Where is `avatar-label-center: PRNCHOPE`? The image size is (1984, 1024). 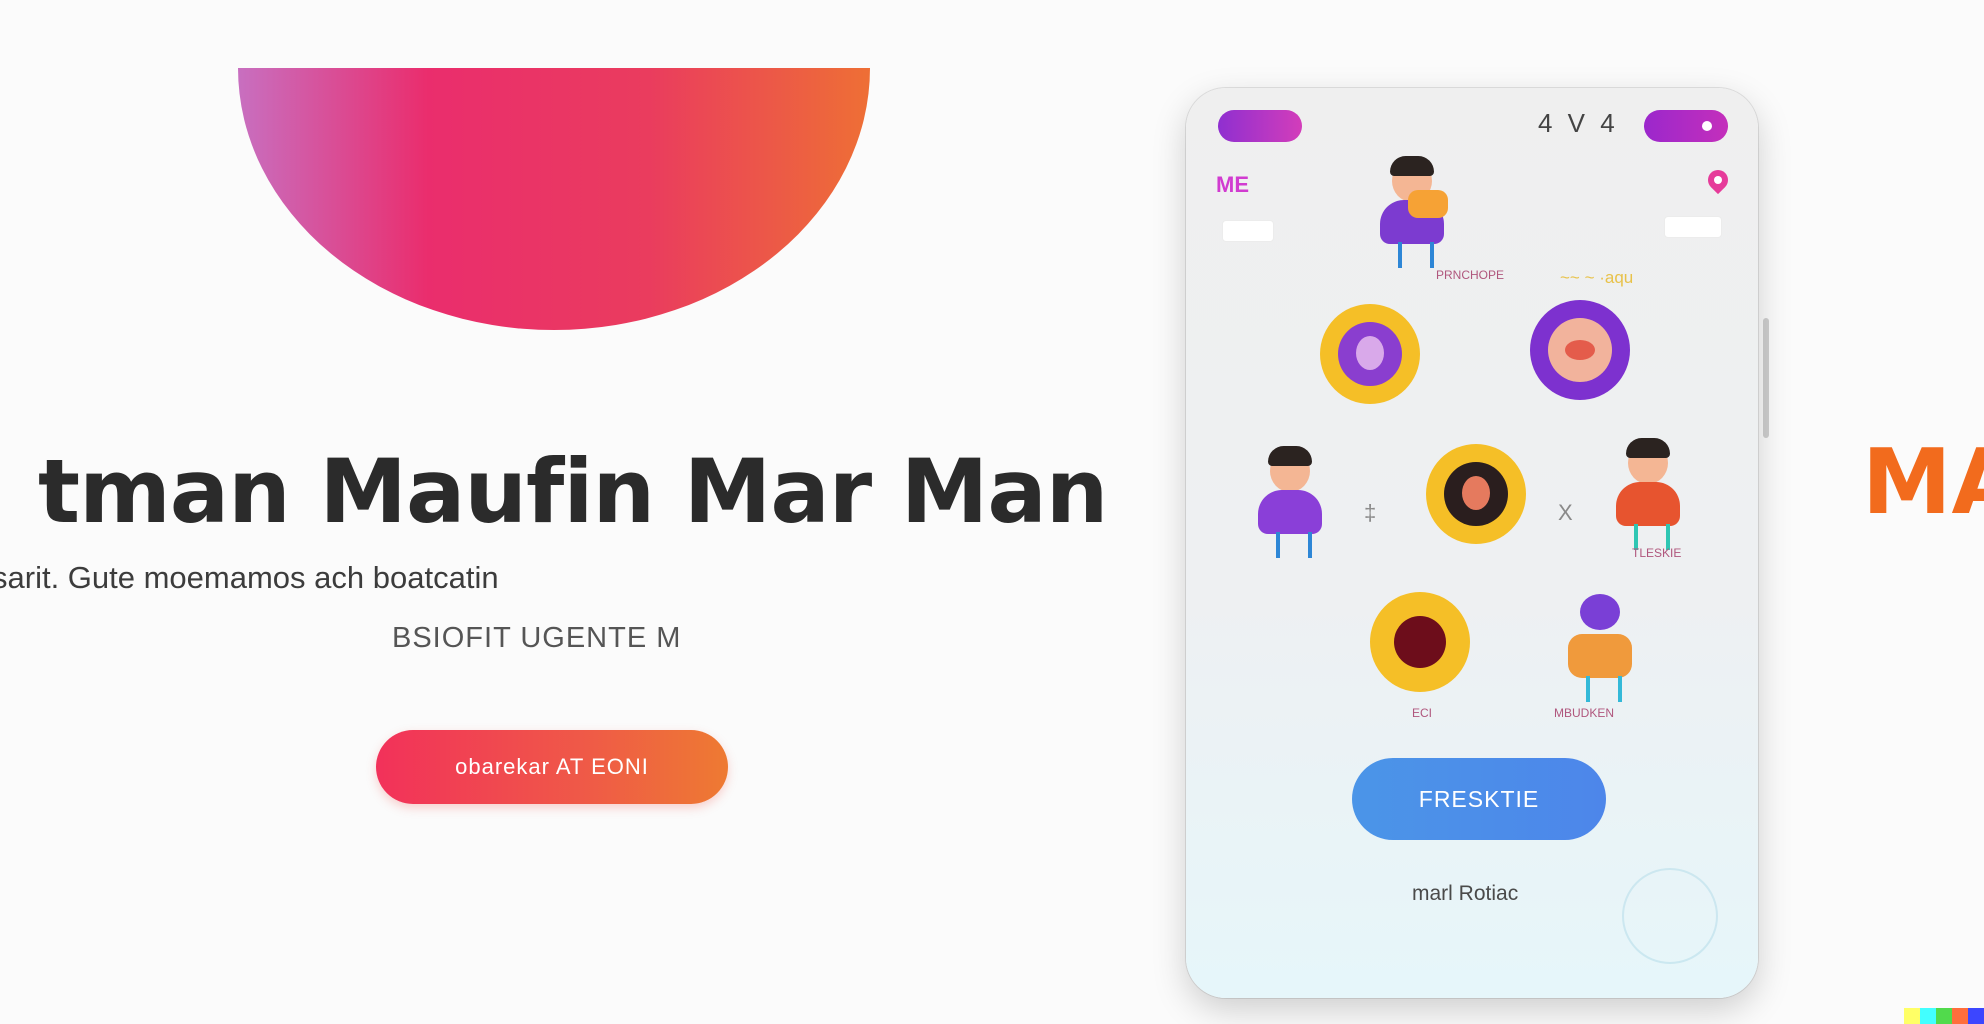
avatar-label-center: PRNCHOPE is located at coordinates (1470, 275).